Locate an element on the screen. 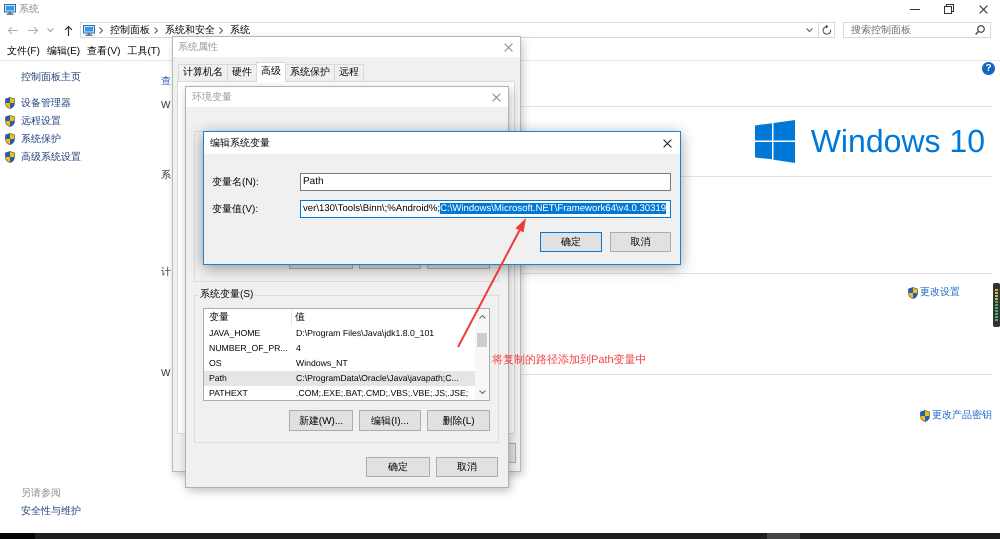 This screenshot has width=1000, height=539. window-title: 系统 is located at coordinates (29, 9).